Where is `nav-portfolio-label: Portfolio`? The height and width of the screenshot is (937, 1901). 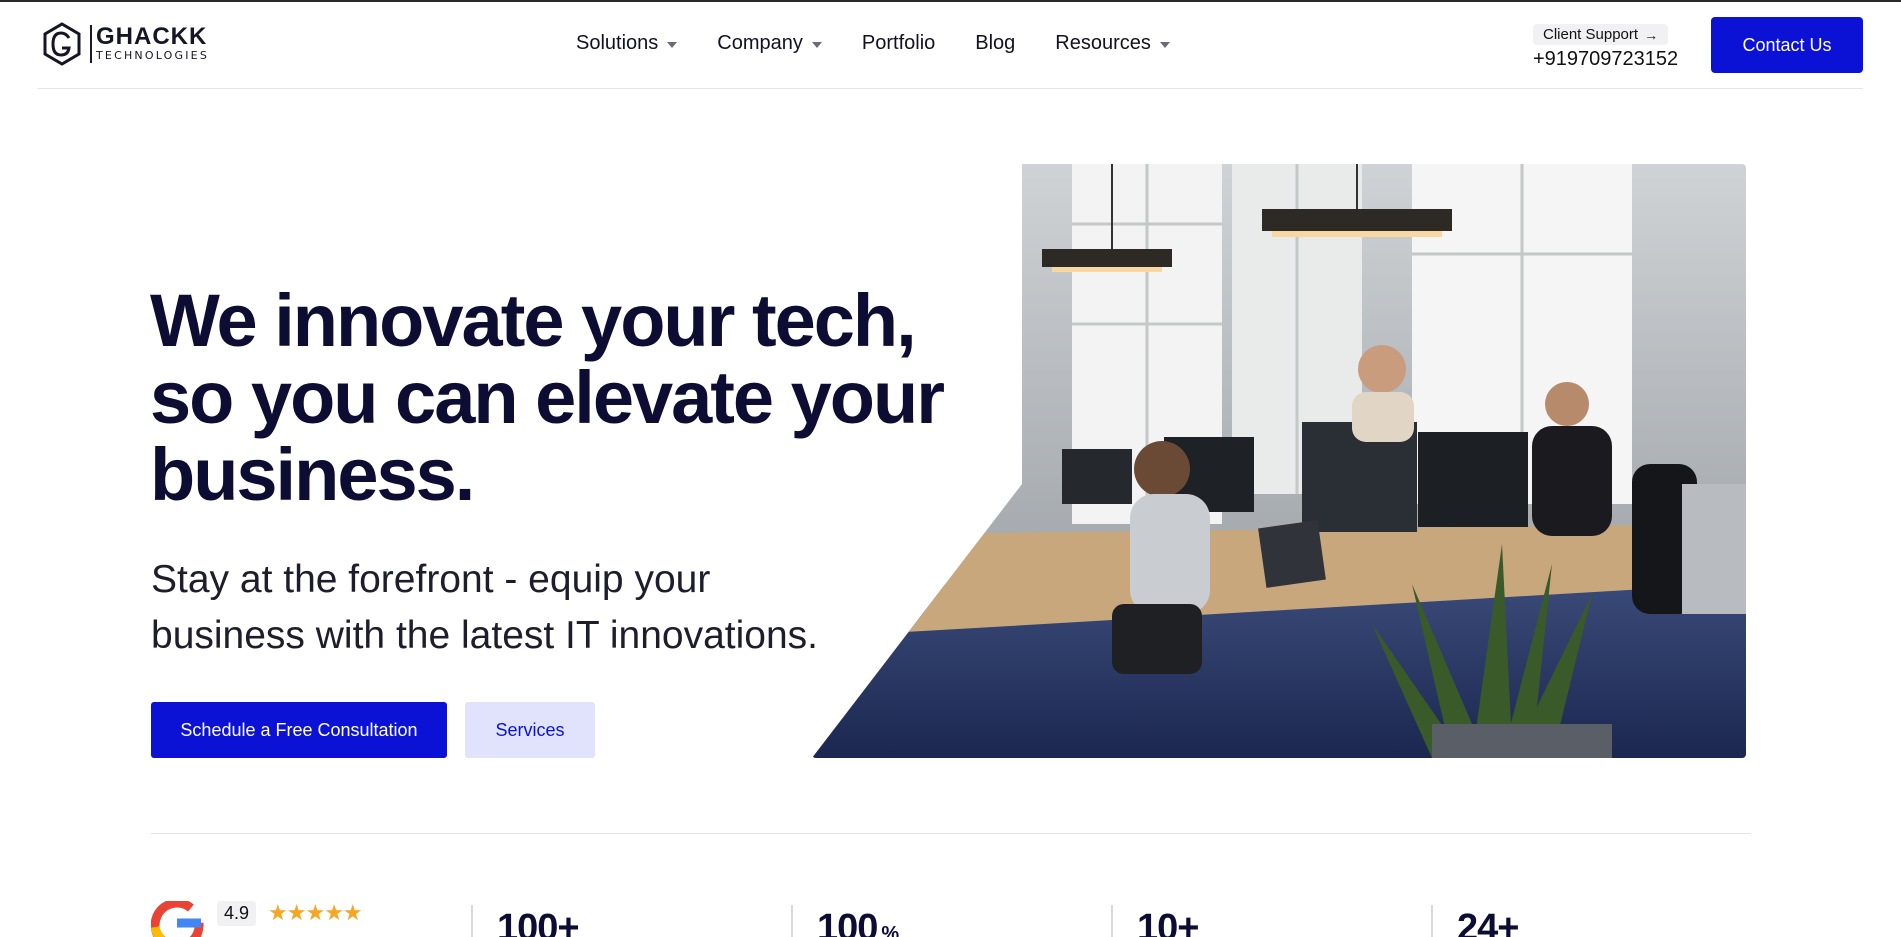
nav-portfolio-label: Portfolio is located at coordinates (898, 43).